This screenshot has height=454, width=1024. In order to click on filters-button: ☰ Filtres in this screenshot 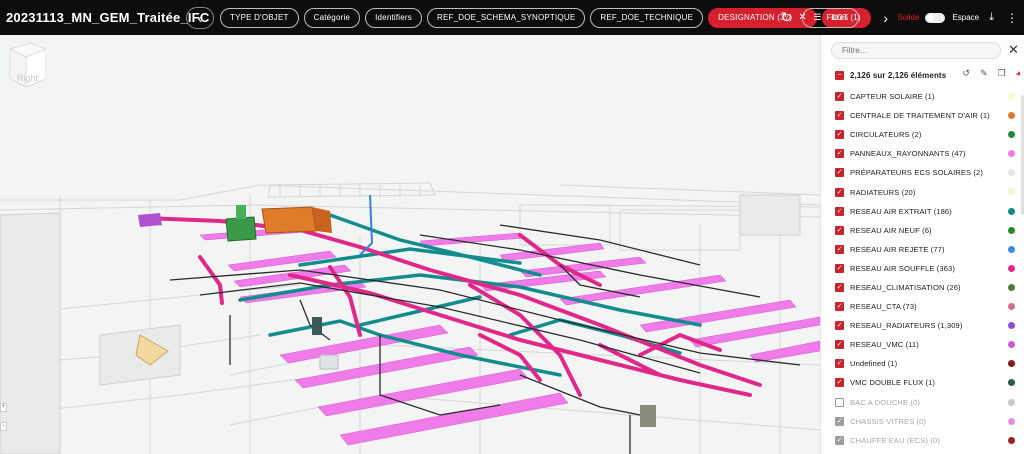, I will do `click(831, 17)`.